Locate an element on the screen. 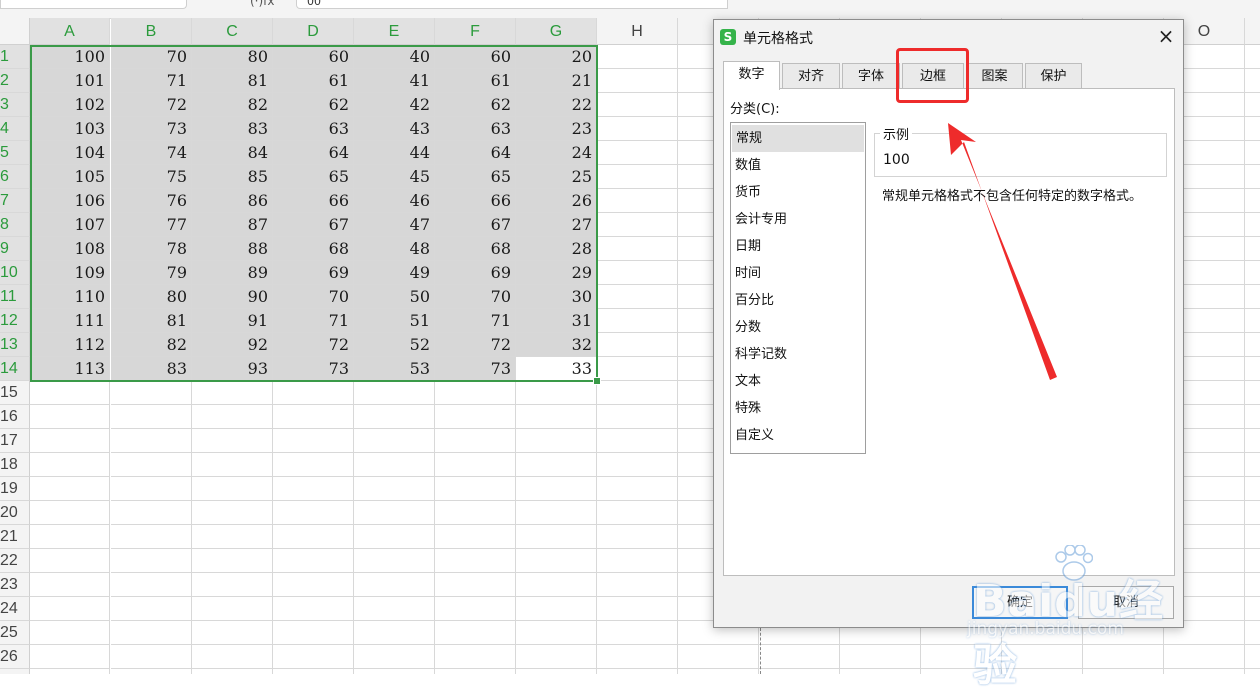 The height and width of the screenshot is (693, 1260). cell-d20 is located at coordinates (313, 513).